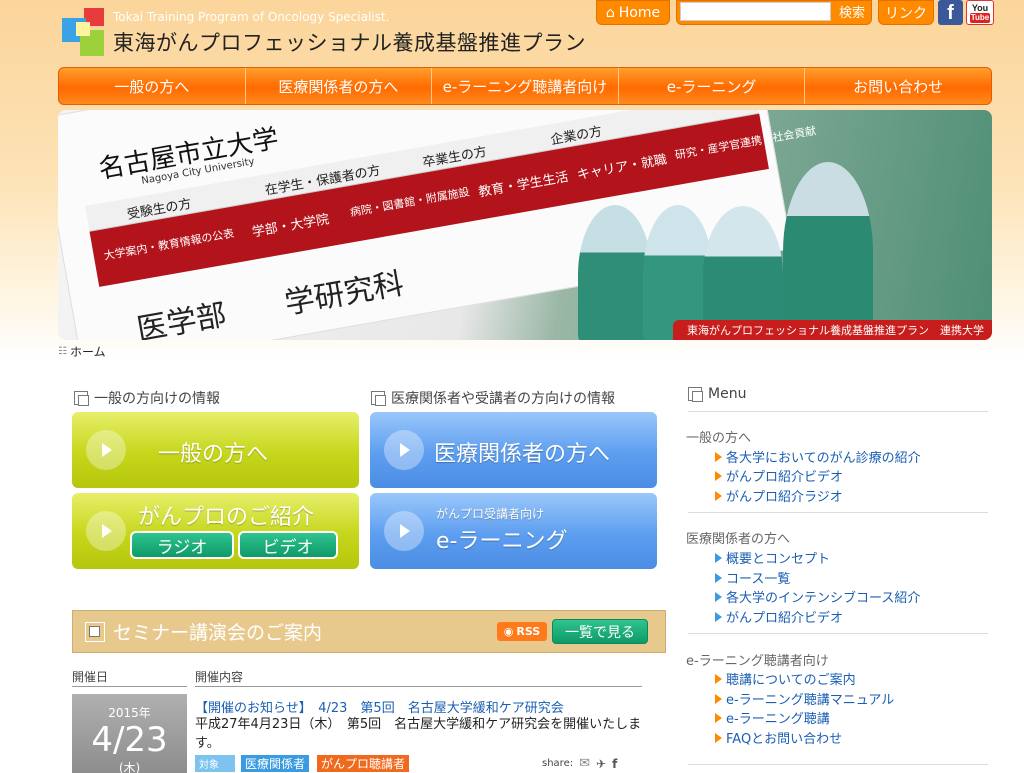 The width and height of the screenshot is (1024, 773). What do you see at coordinates (610, 12) in the screenshot?
I see `home-icon: ⌂` at bounding box center [610, 12].